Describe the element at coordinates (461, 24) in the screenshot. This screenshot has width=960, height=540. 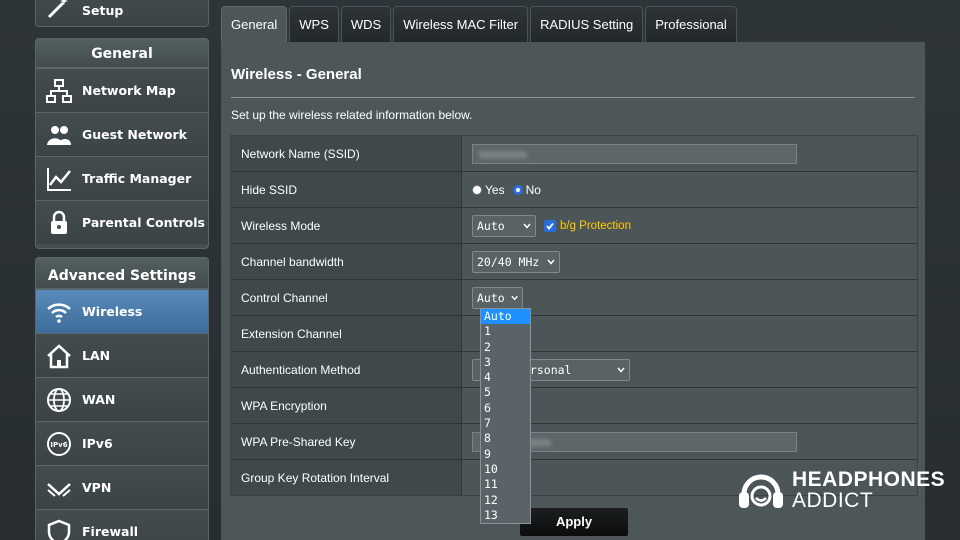
I see `tab-wireless-mac-filter: Wireless MAC Filter` at that location.